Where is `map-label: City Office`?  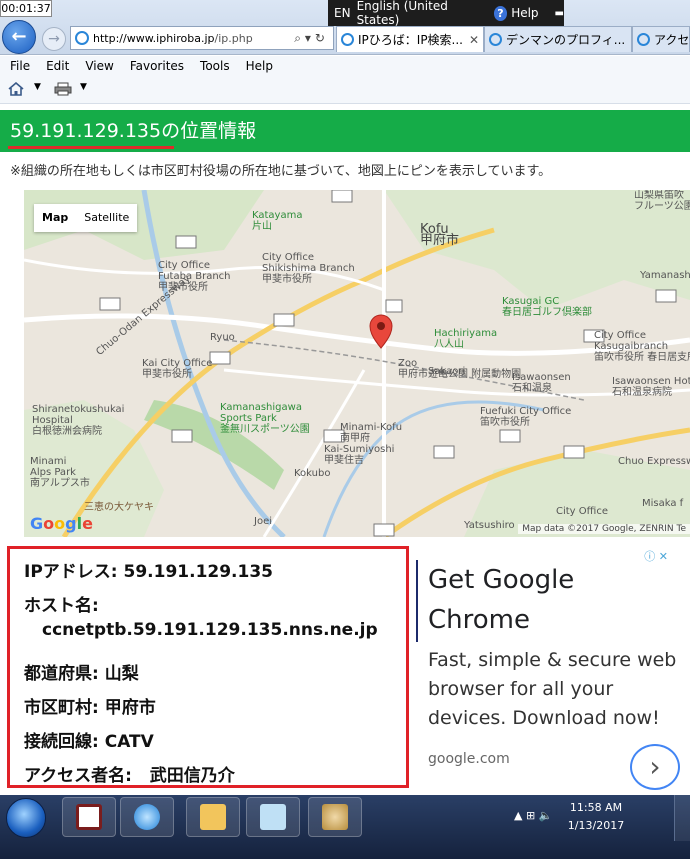
map-label: City Office is located at coordinates (582, 511).